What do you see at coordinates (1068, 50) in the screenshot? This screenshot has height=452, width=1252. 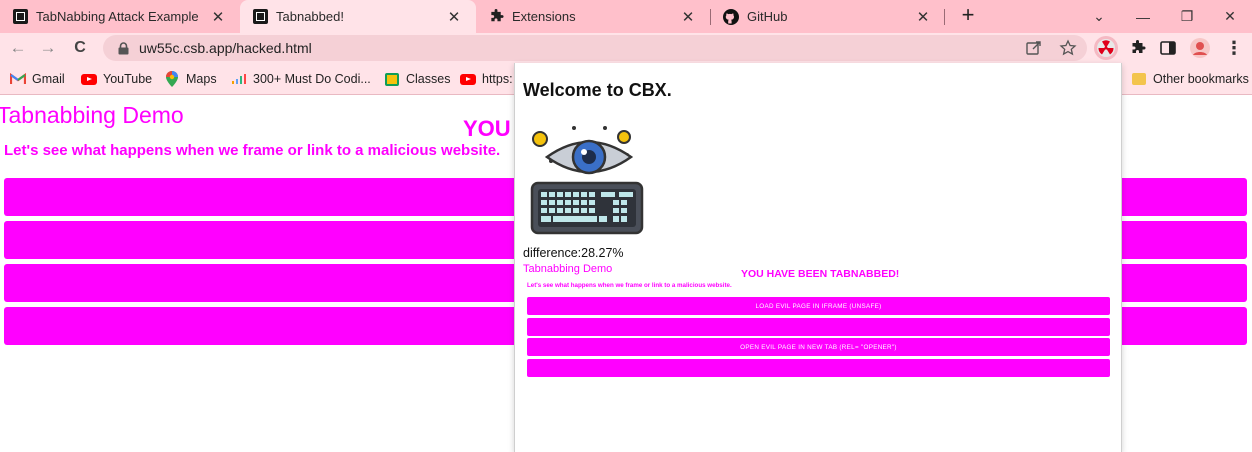 I see `star-icon` at bounding box center [1068, 50].